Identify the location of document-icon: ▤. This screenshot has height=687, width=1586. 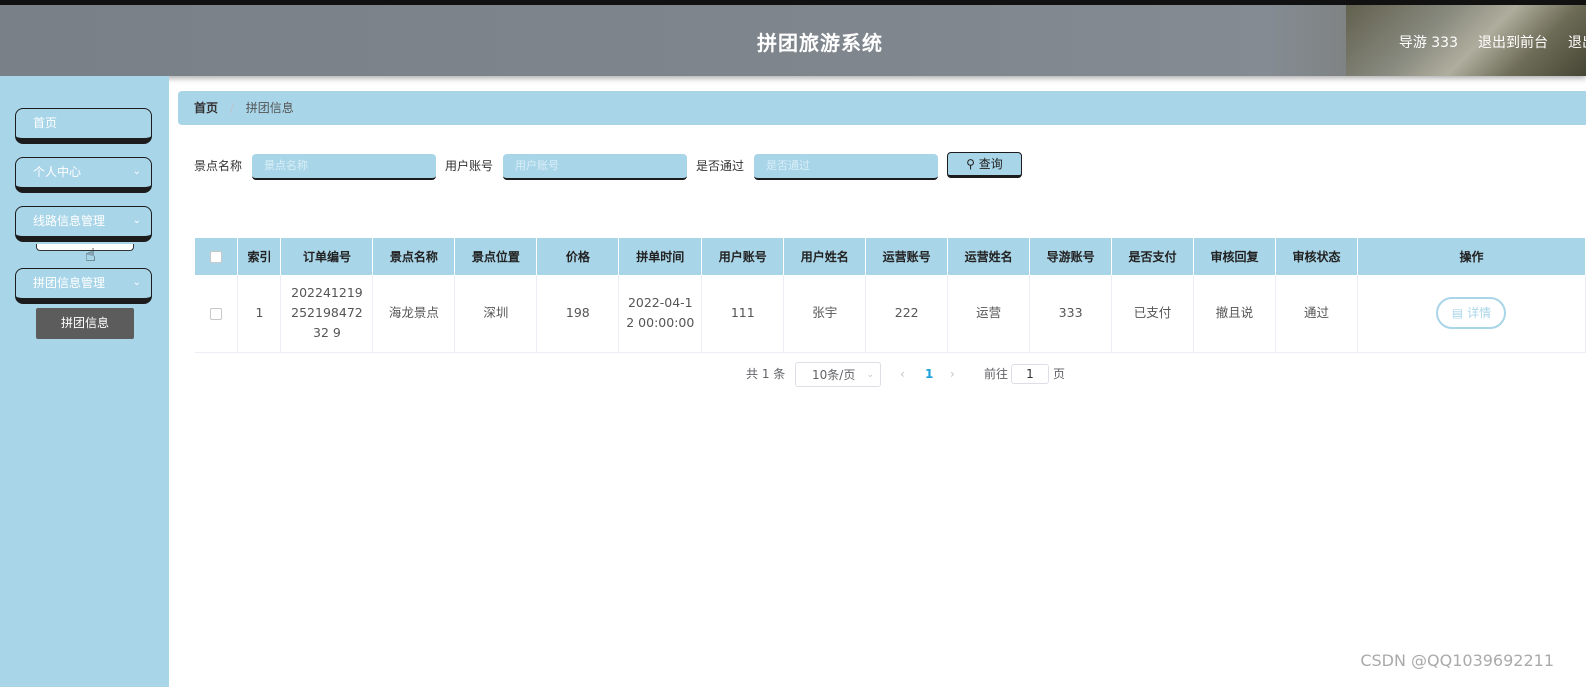
(1457, 313).